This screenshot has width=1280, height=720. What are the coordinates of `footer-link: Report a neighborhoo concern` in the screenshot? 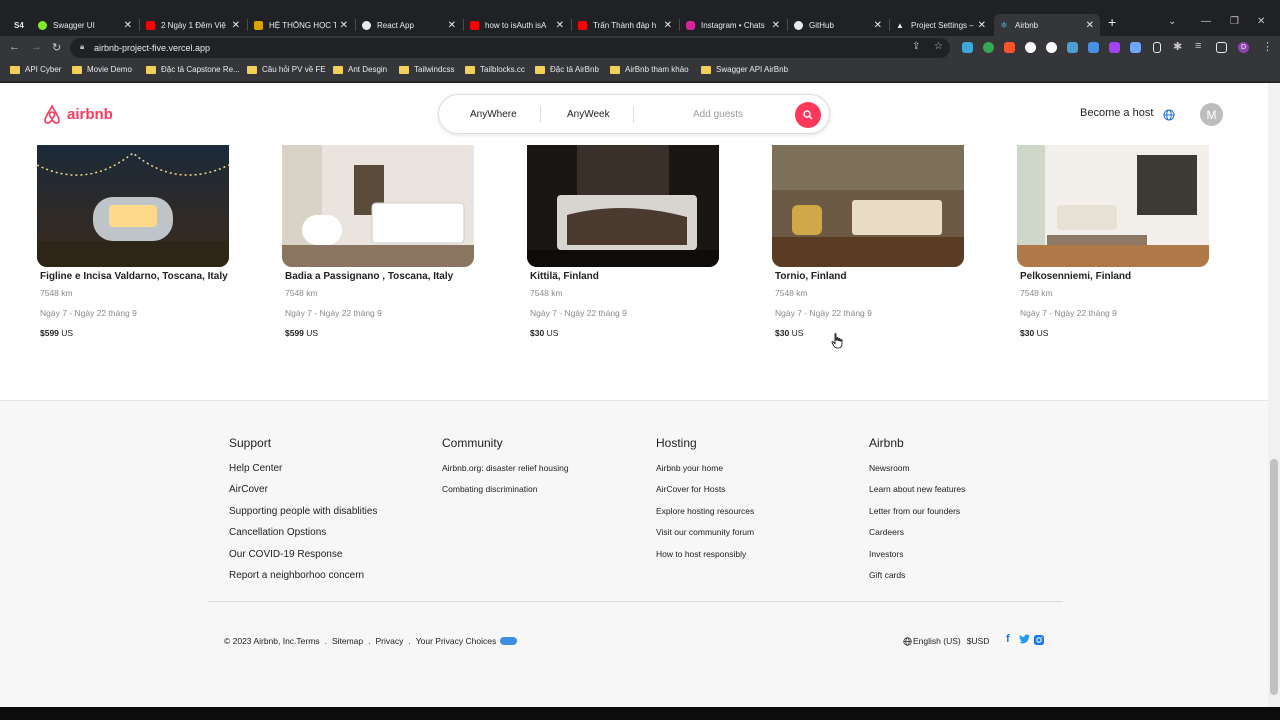 It's located at (303, 576).